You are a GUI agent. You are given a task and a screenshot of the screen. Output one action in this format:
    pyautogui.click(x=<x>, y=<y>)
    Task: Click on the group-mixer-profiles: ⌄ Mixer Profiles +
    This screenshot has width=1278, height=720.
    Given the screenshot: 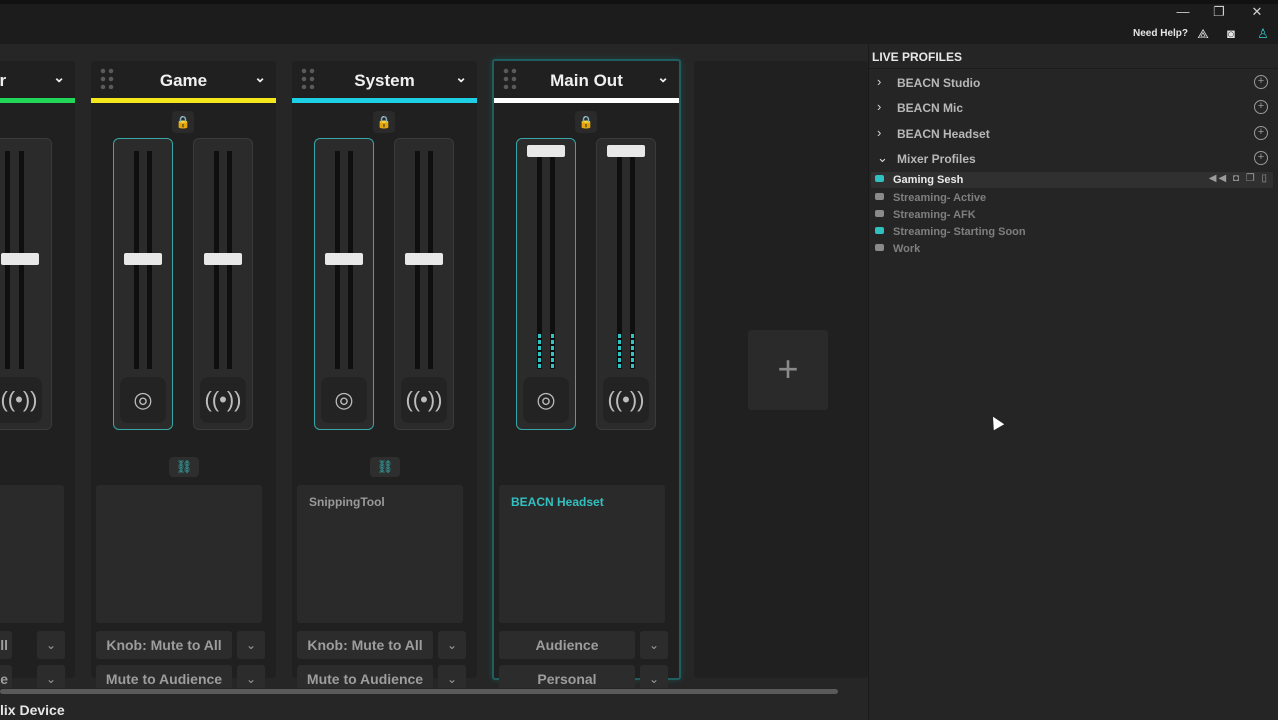 What is the action you would take?
    pyautogui.click(x=1073, y=159)
    